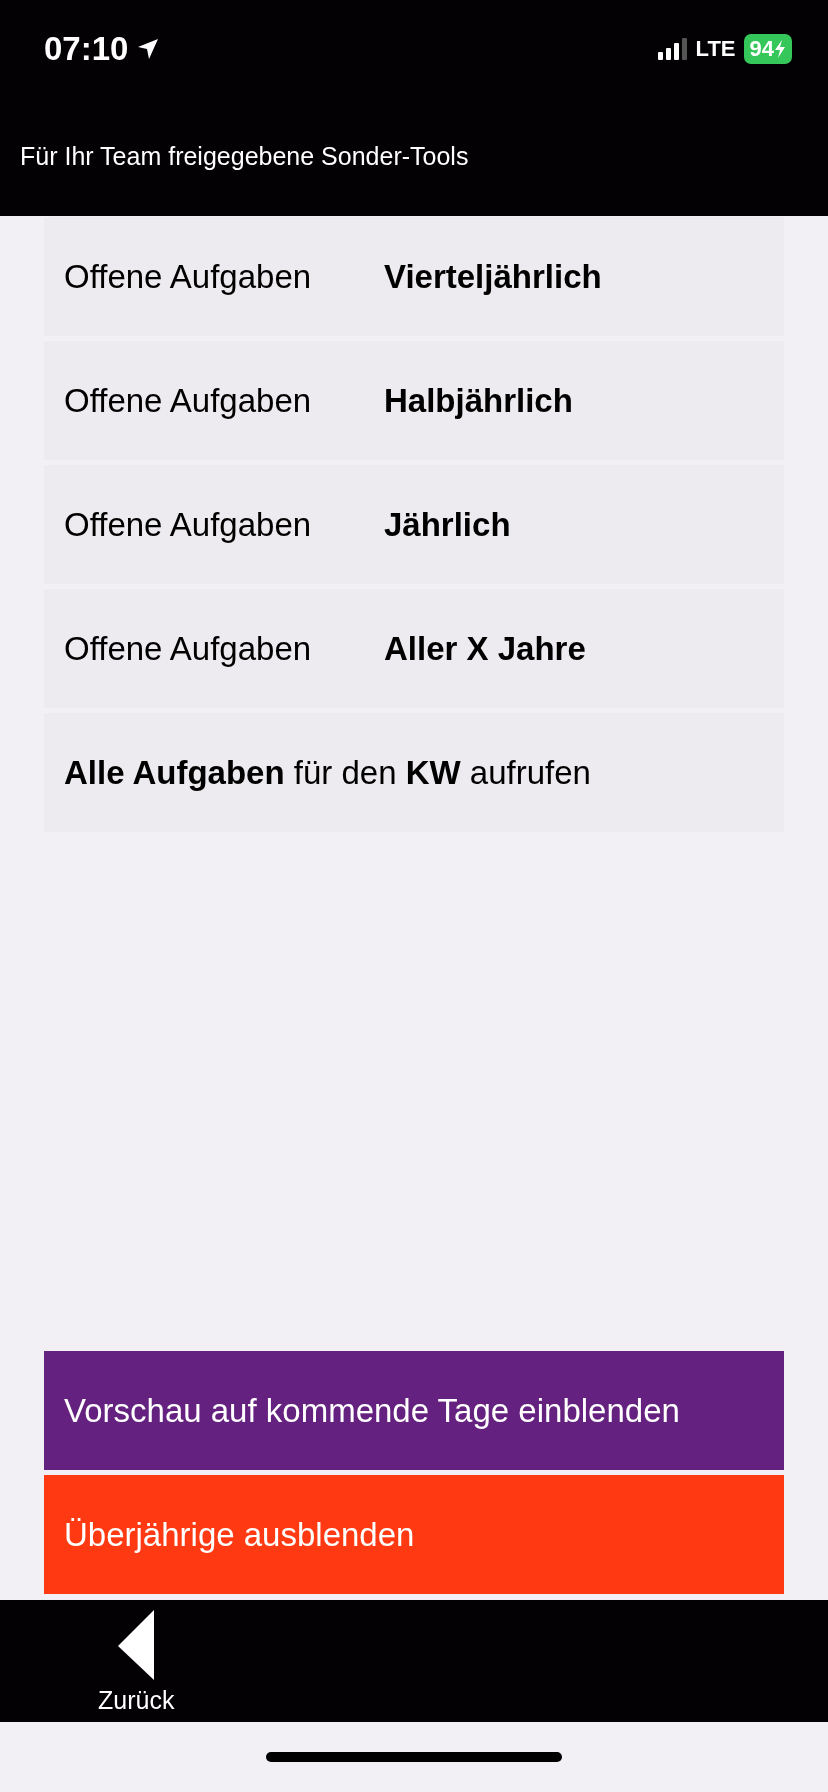  Describe the element at coordinates (414, 276) in the screenshot. I see `menu-item: Offene Aufgaben Vierteljährlich` at that location.